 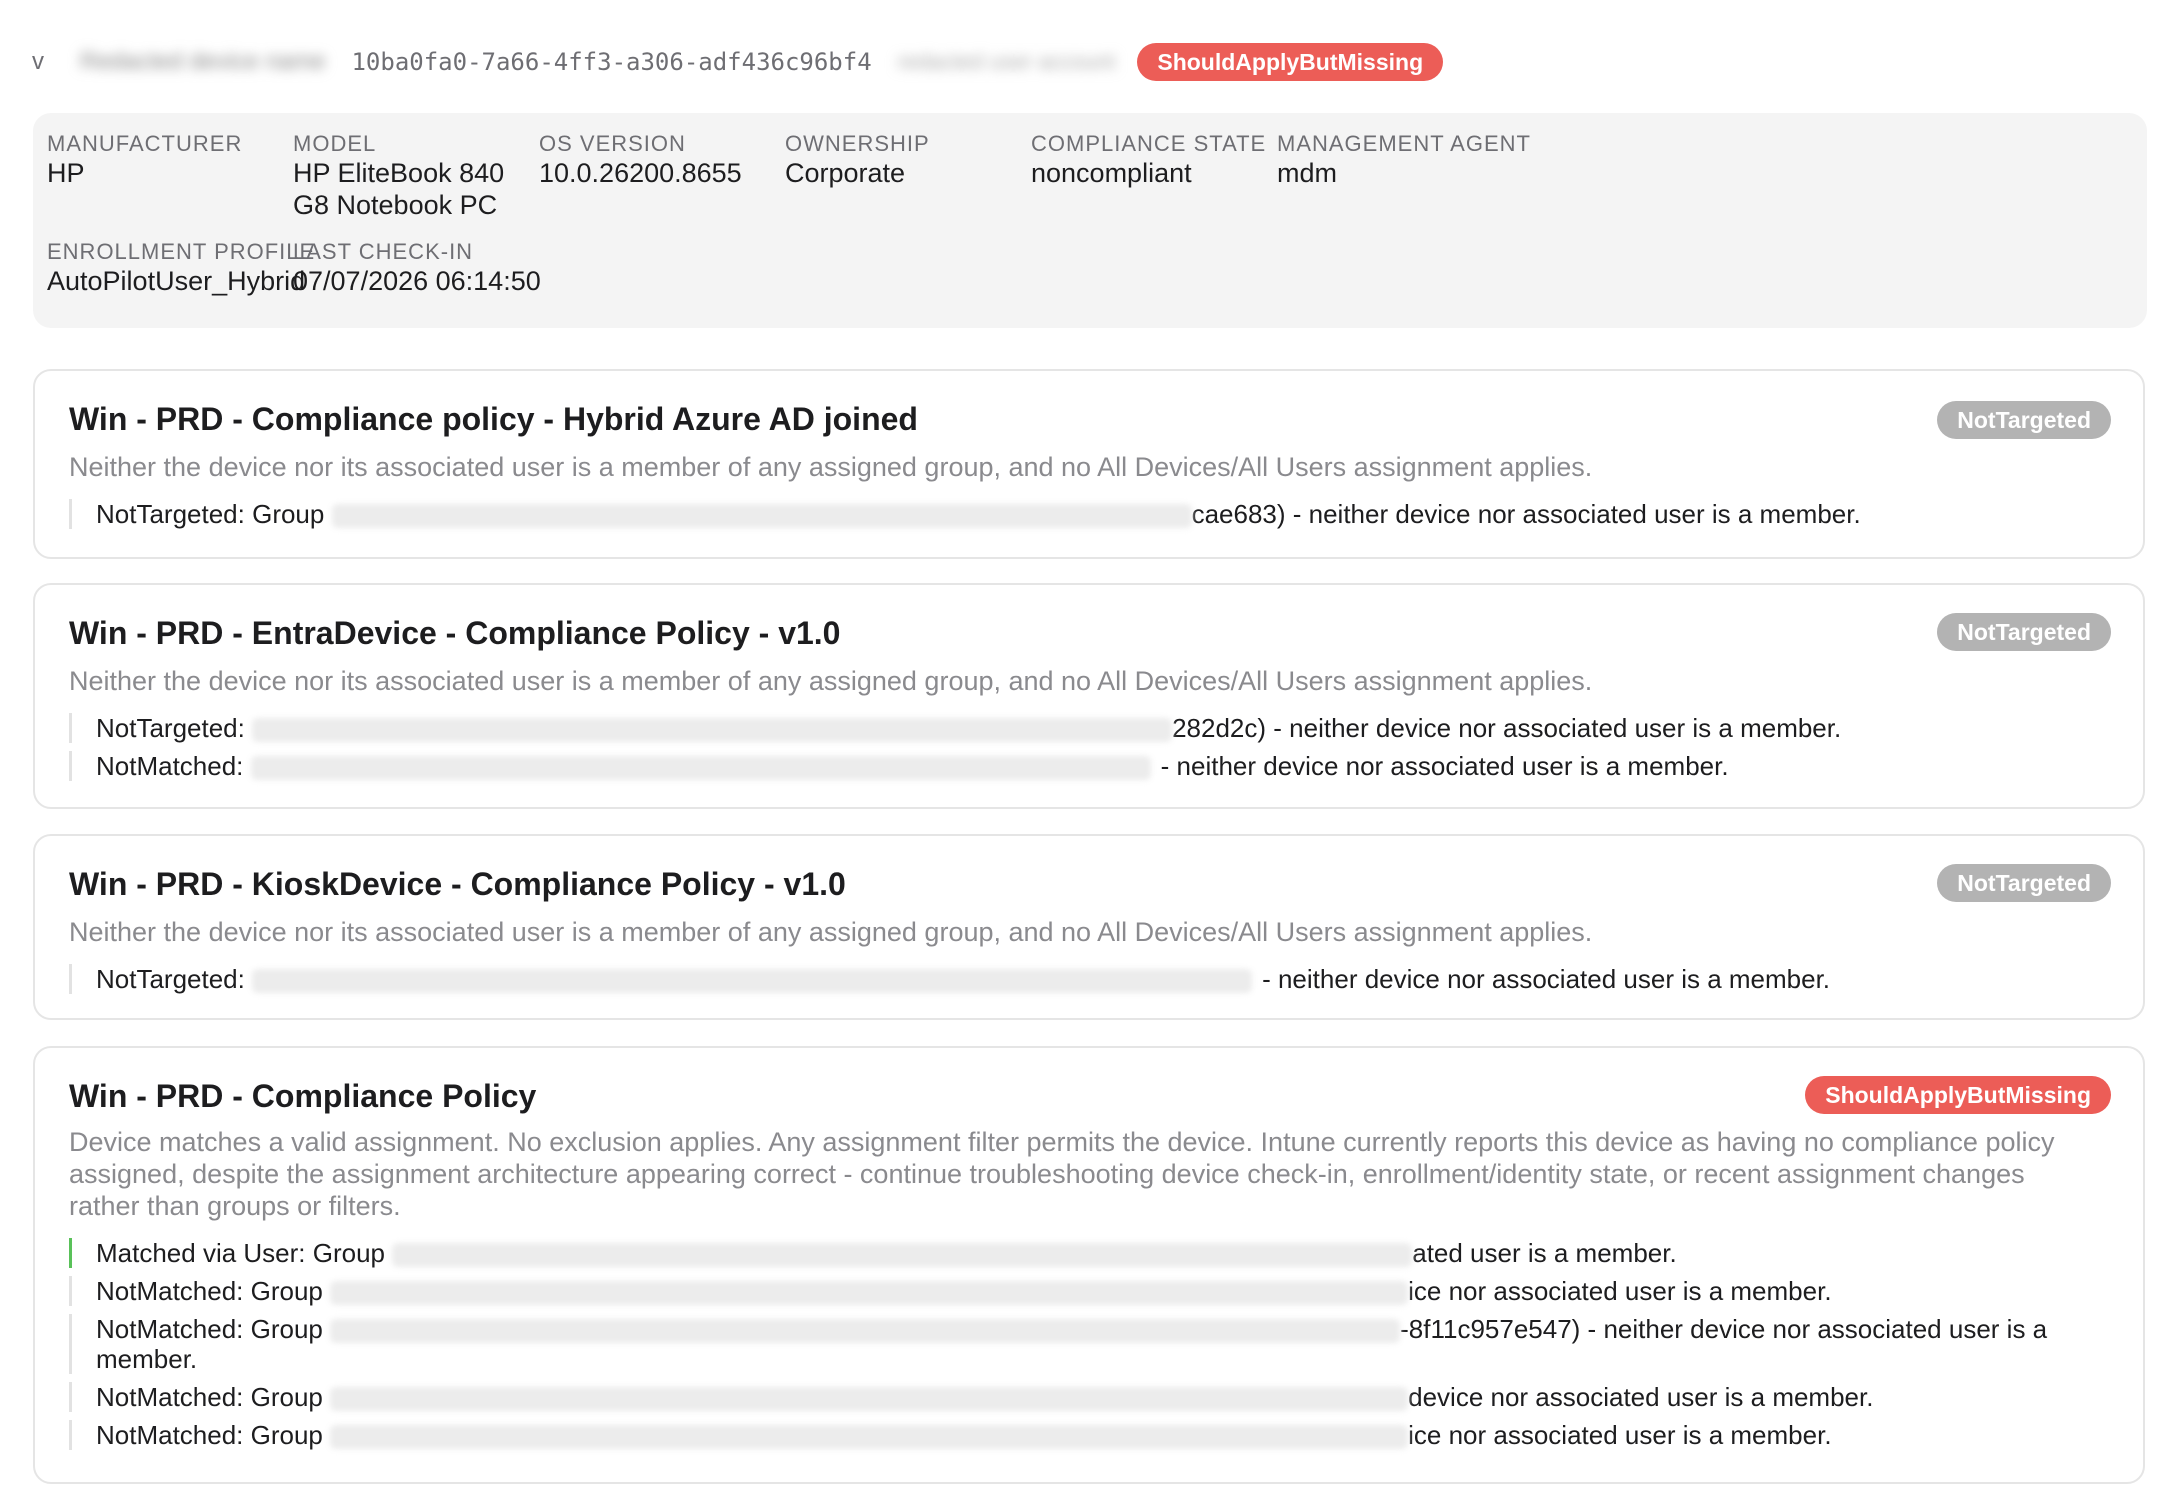 I want to click on prop-last-checkin: LAST CHECK-IN 07/07/2026 06:14:50, so click(x=417, y=268).